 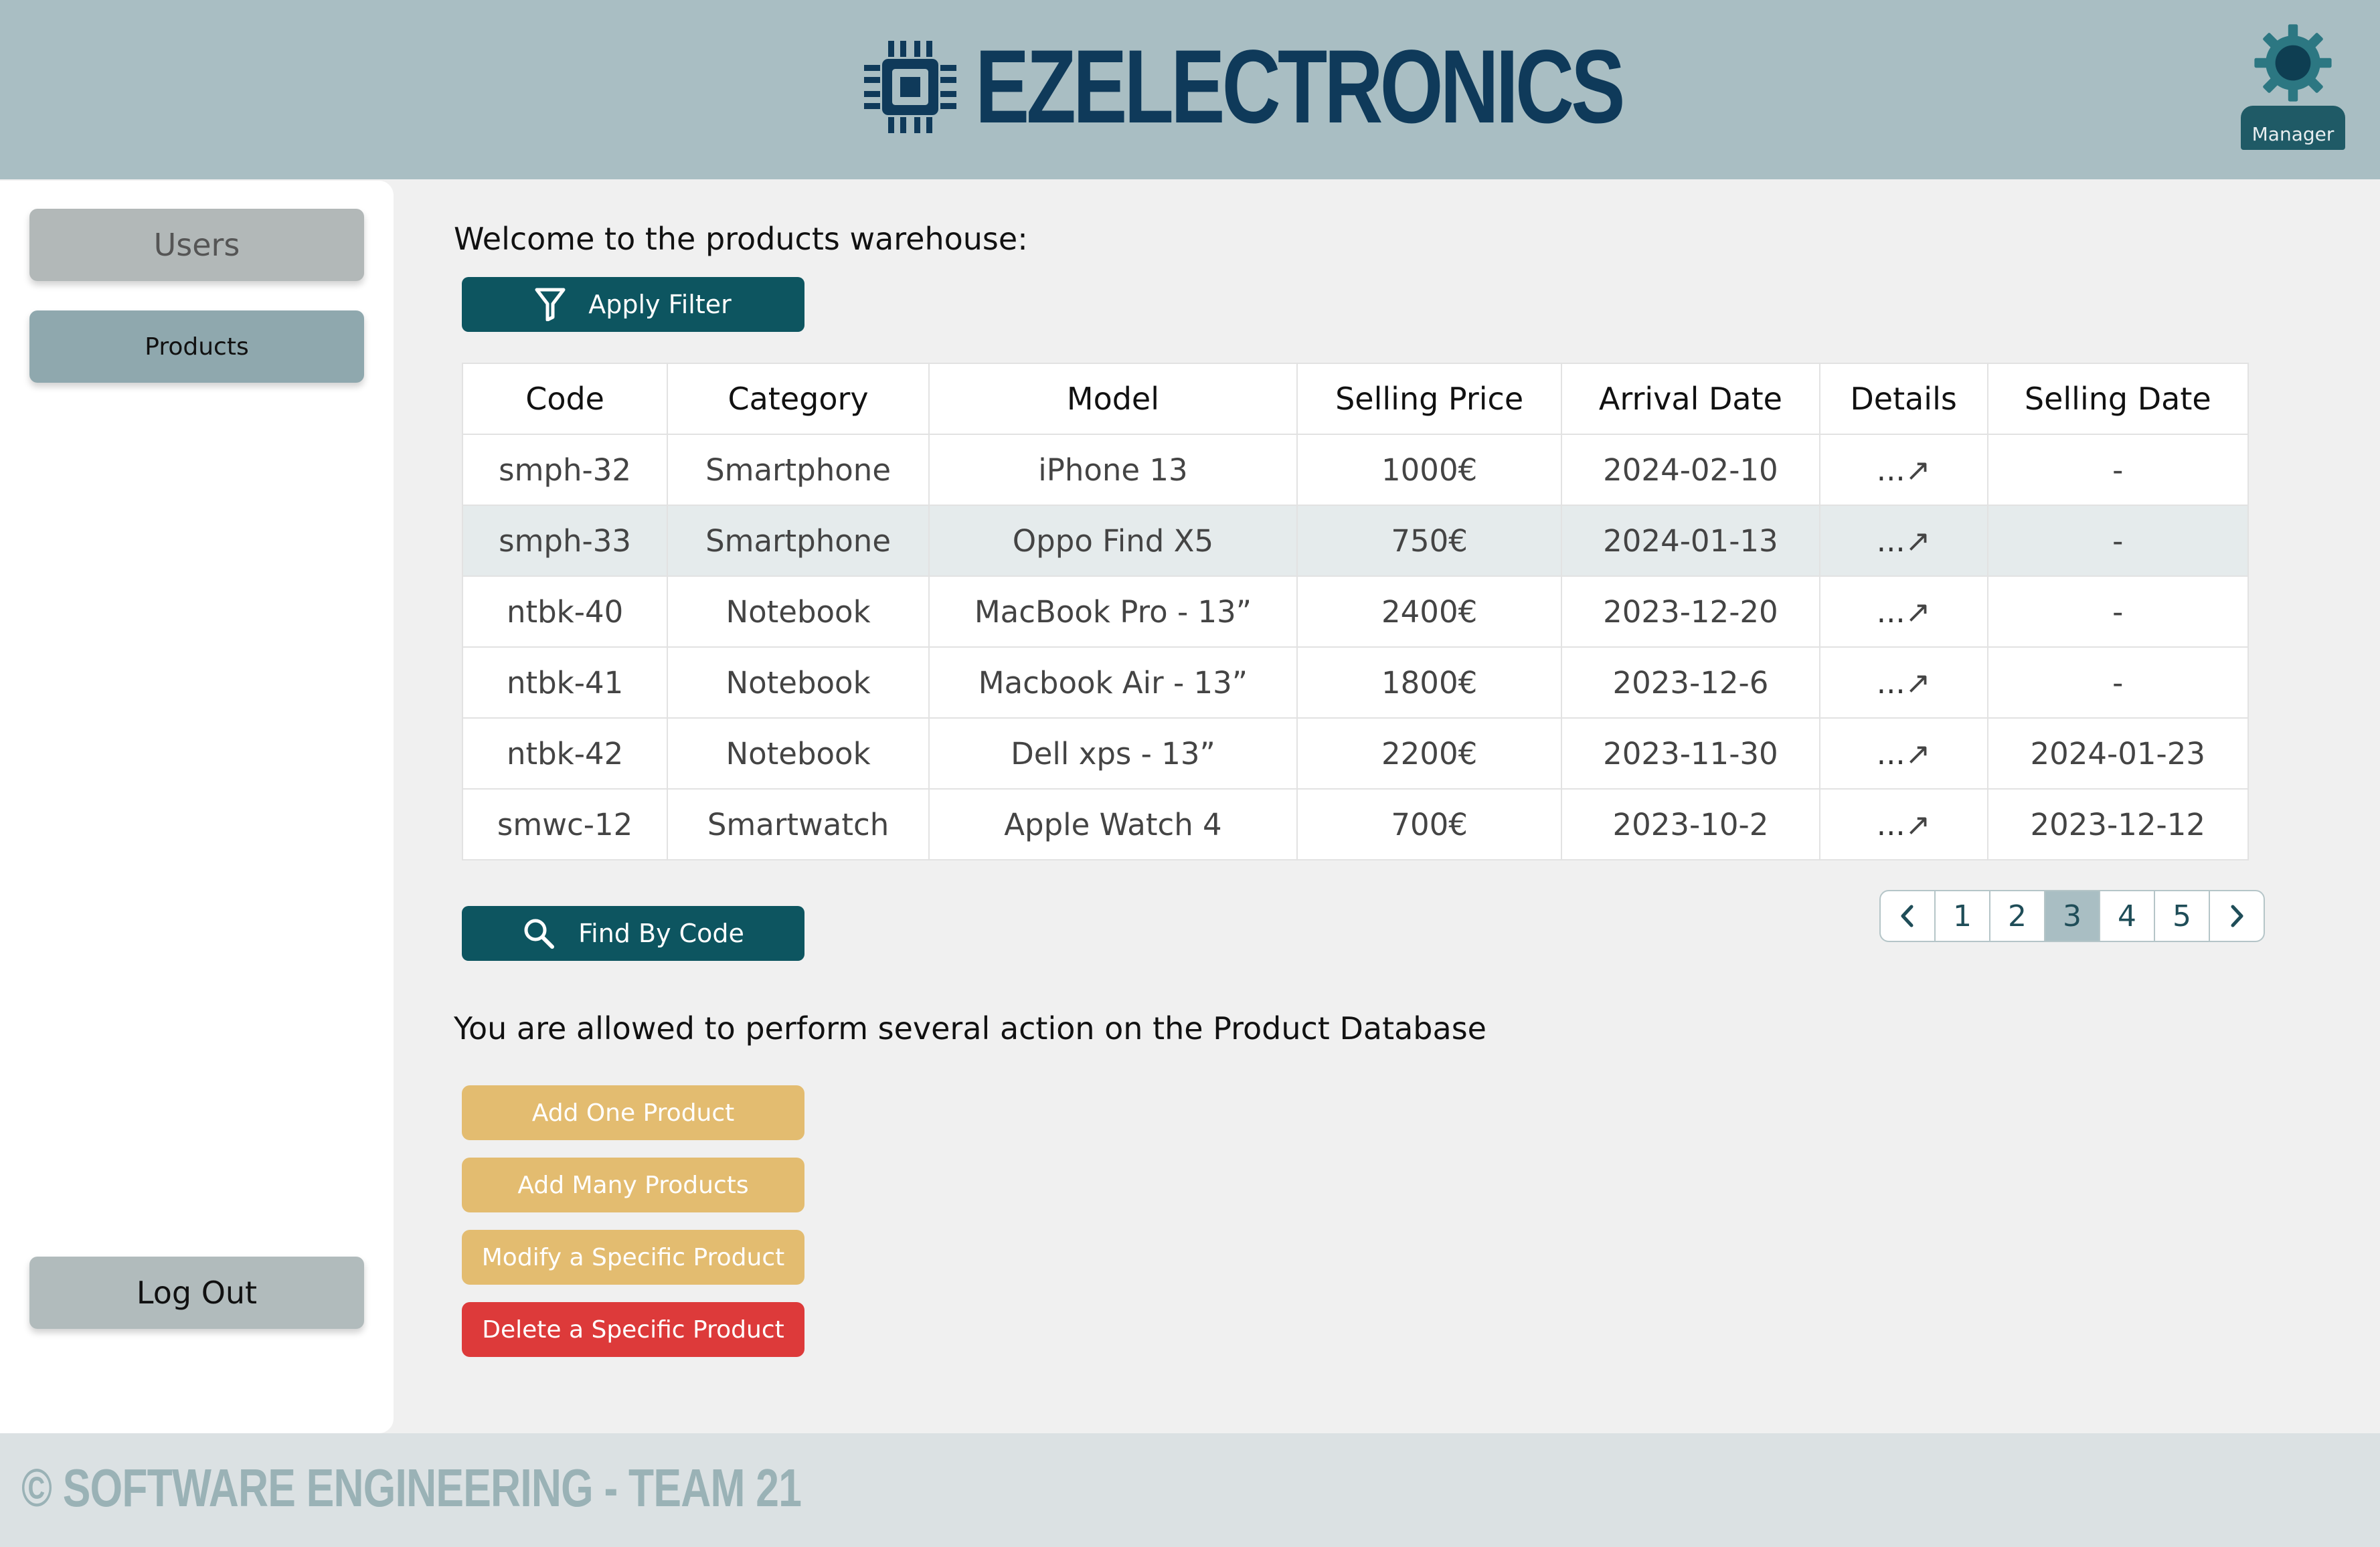 I want to click on cell-arrival-date: 2024-02-10, so click(x=1691, y=470).